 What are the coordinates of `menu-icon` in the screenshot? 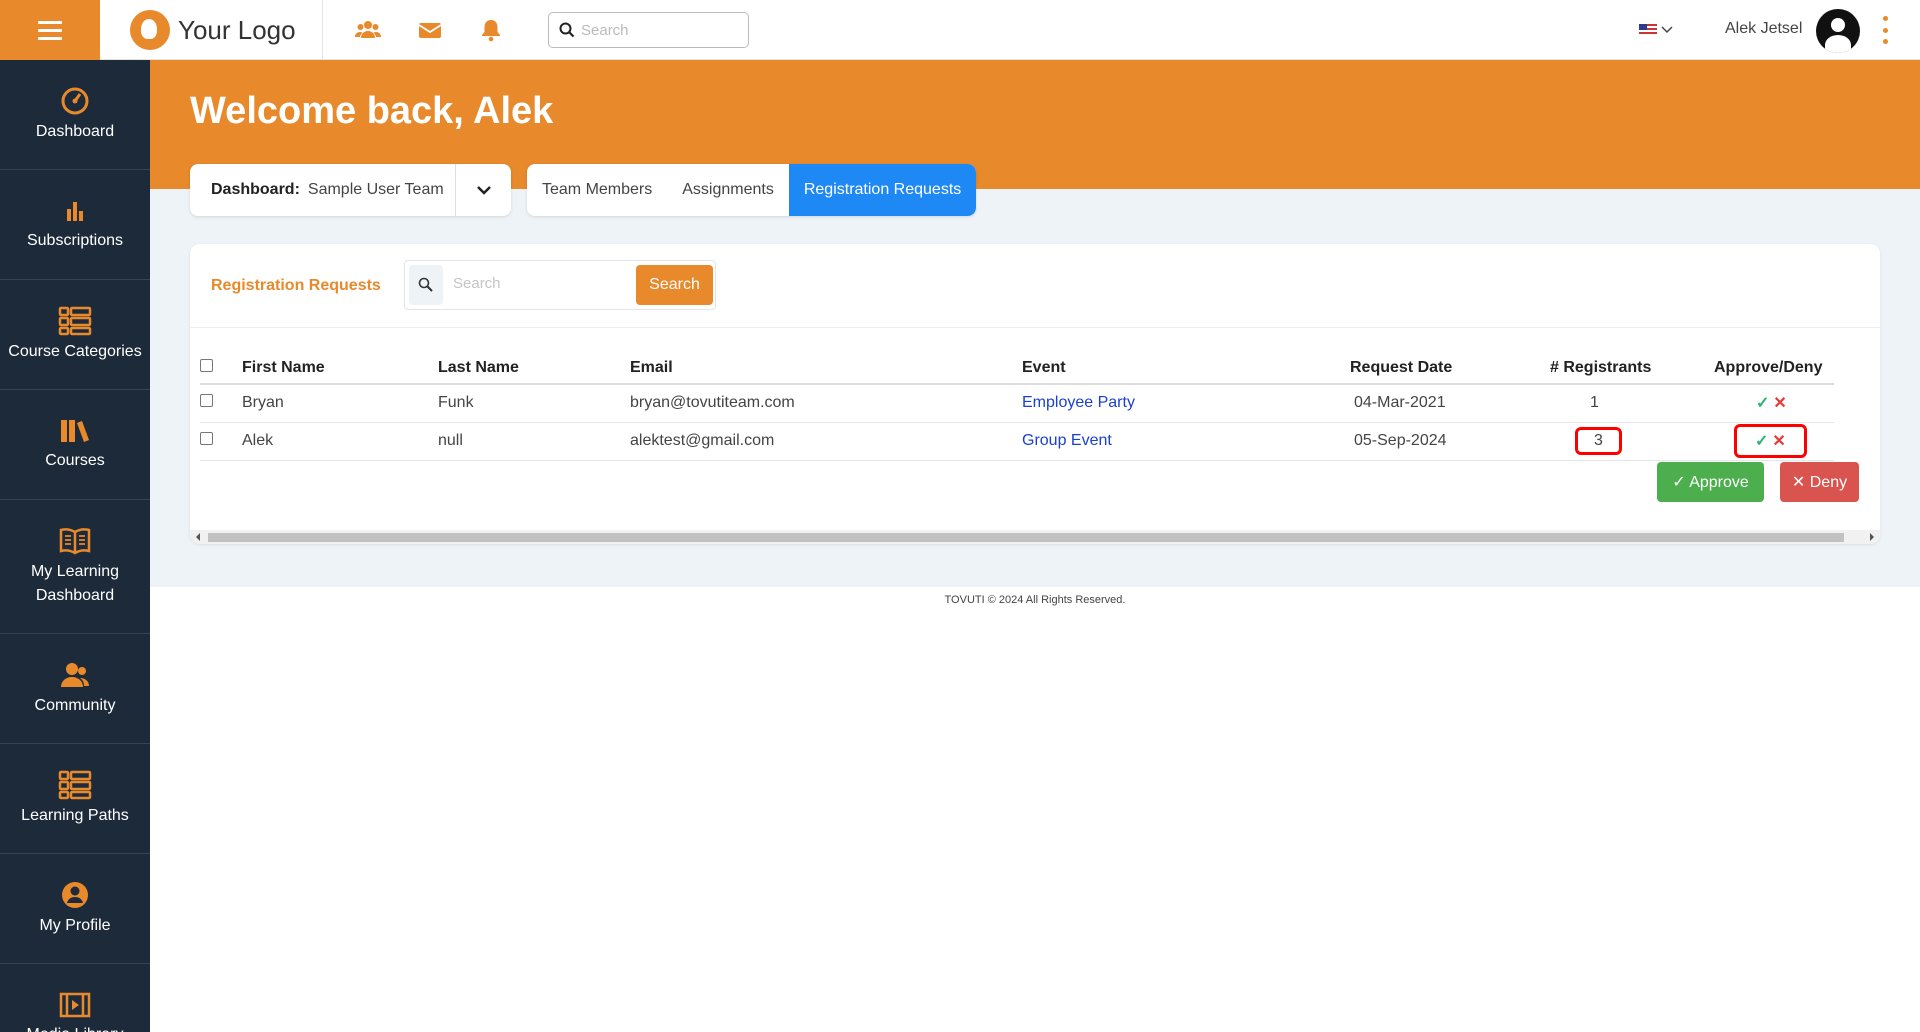 It's located at (50, 30).